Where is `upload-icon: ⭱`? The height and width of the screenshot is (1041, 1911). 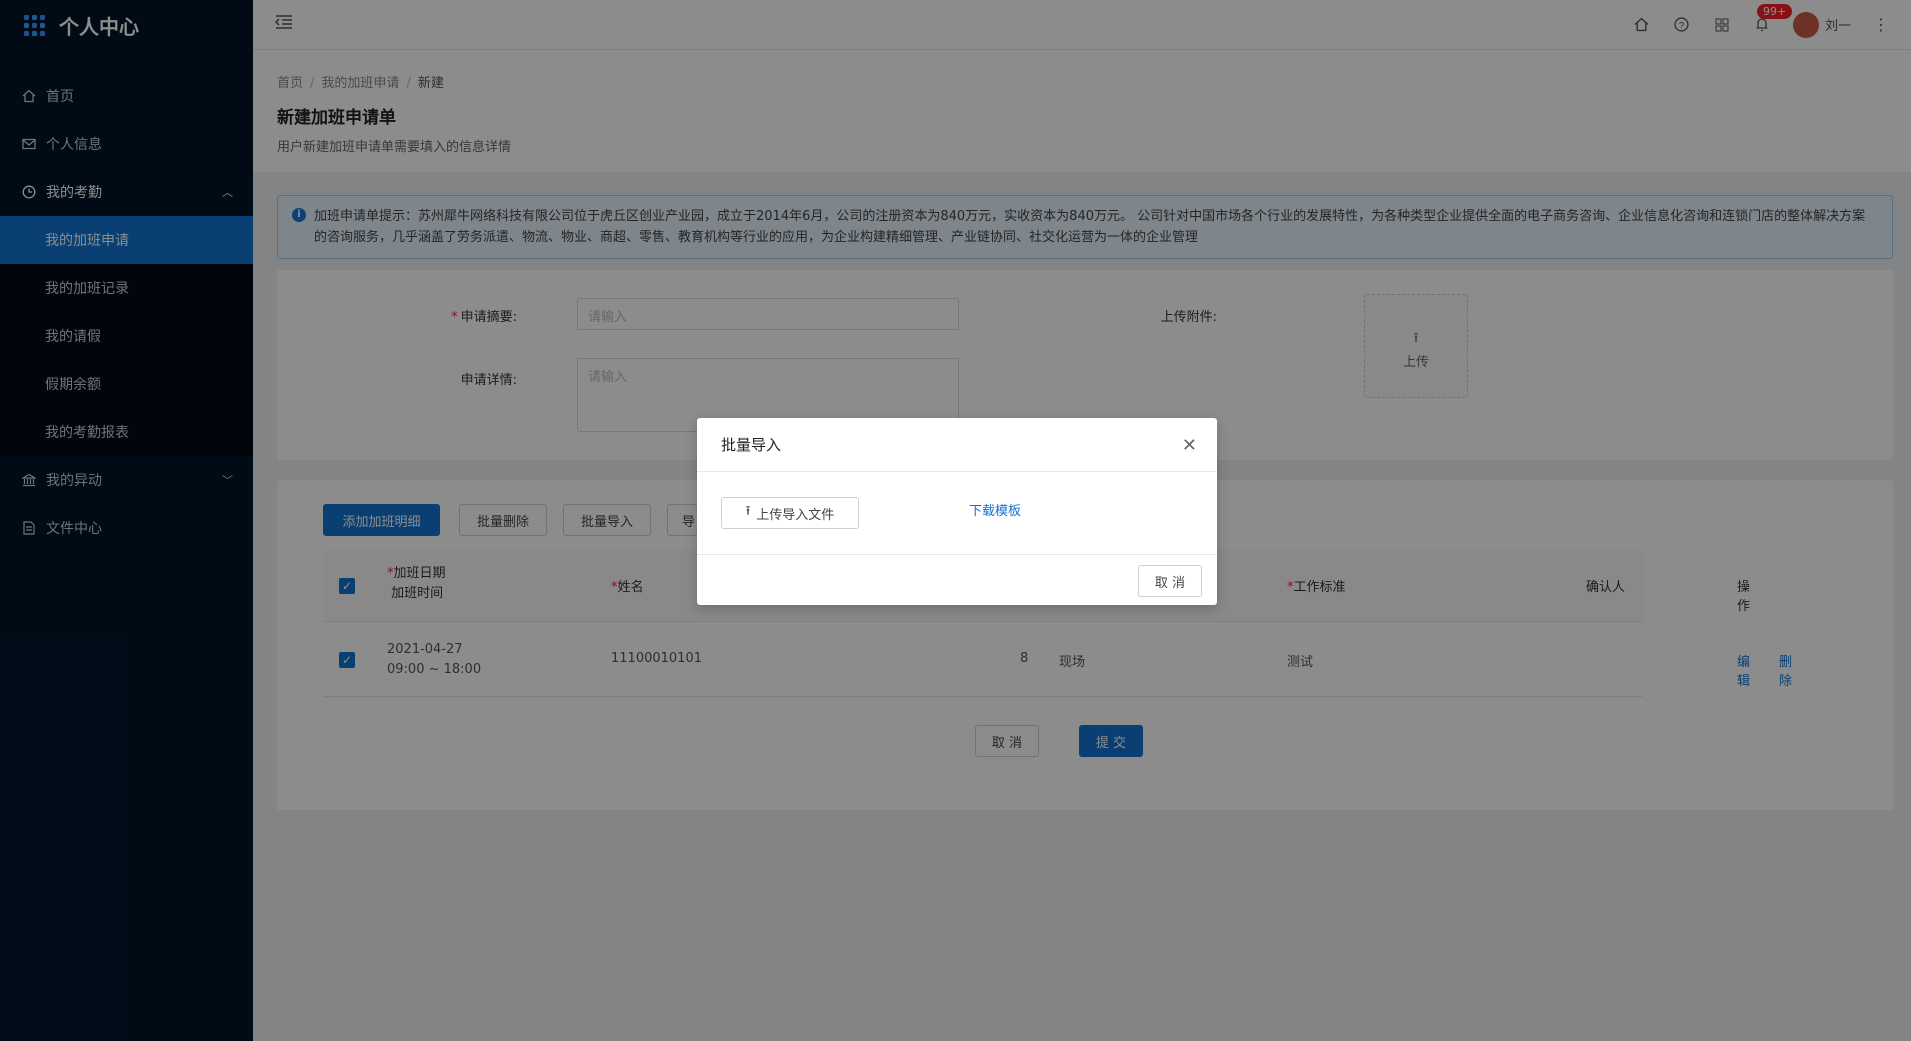 upload-icon: ⭱ is located at coordinates (748, 511).